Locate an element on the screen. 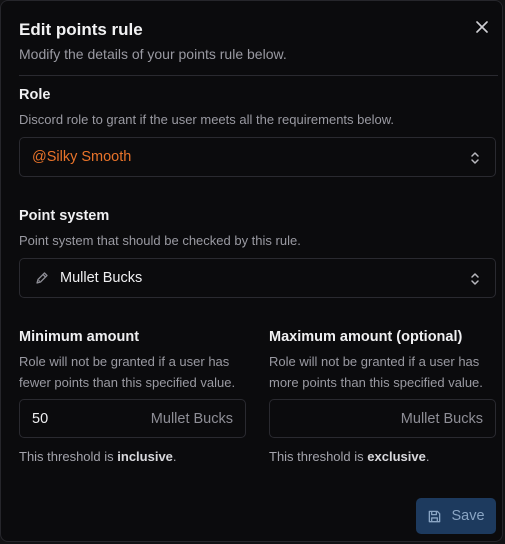 This screenshot has height=544, width=505. point-system-label: Point system is located at coordinates (64, 216).